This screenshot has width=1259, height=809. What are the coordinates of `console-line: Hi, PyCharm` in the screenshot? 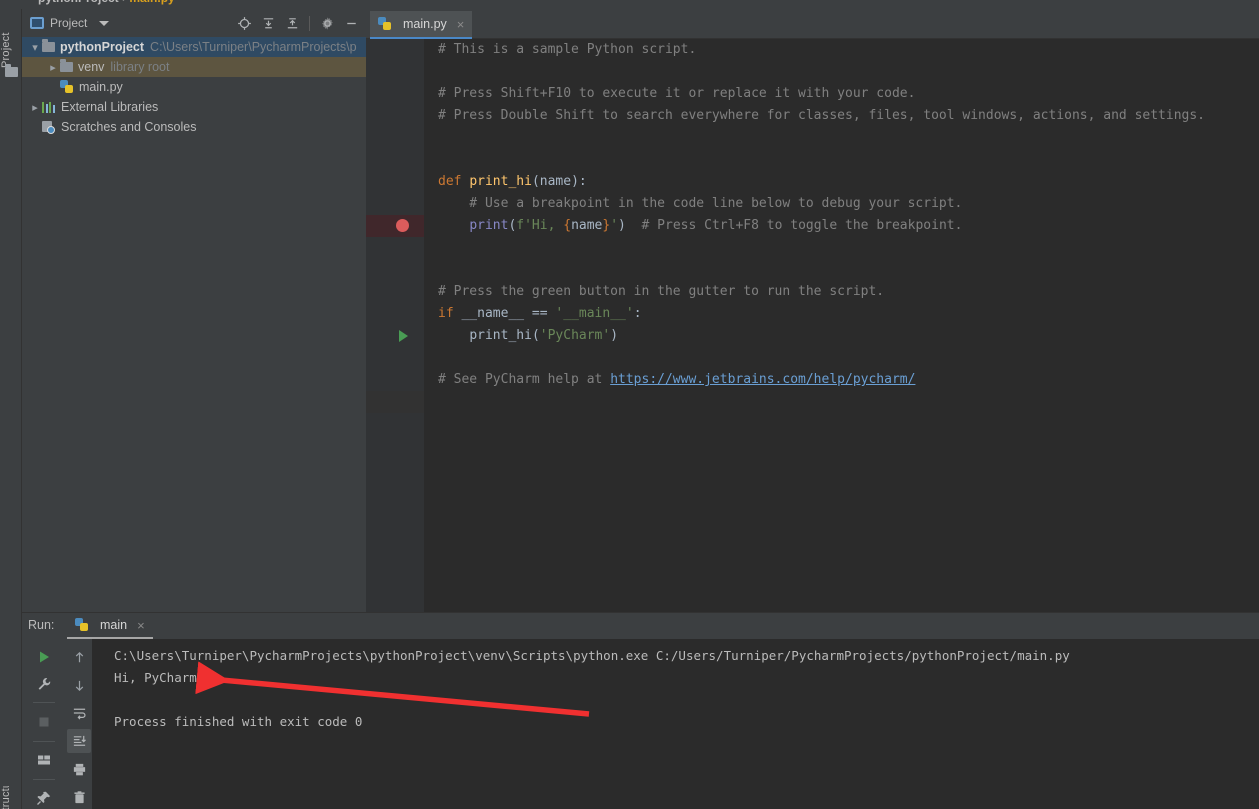 It's located at (155, 677).